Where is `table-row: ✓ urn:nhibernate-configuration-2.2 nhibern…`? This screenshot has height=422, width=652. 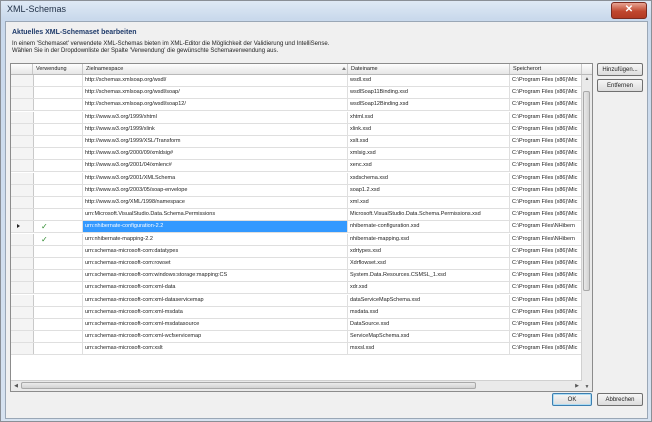 table-row: ✓ urn:nhibernate-configuration-2.2 nhibern… is located at coordinates (296, 227).